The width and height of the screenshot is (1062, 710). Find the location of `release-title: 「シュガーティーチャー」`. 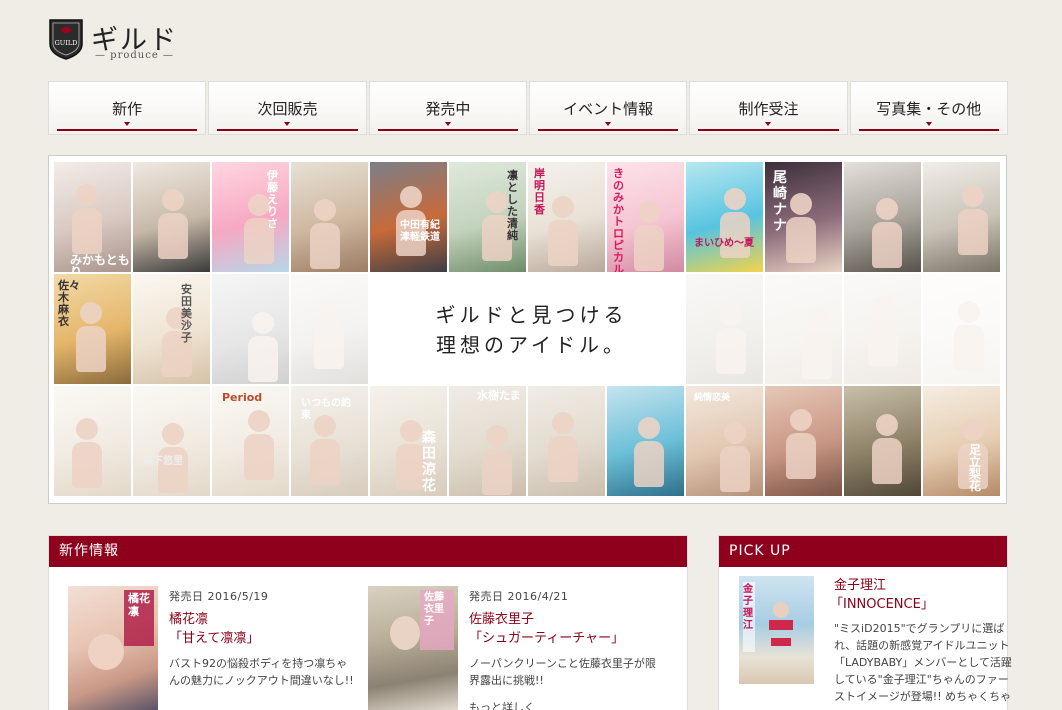

release-title: 「シュガーティーチャー」 is located at coordinates (546, 638).